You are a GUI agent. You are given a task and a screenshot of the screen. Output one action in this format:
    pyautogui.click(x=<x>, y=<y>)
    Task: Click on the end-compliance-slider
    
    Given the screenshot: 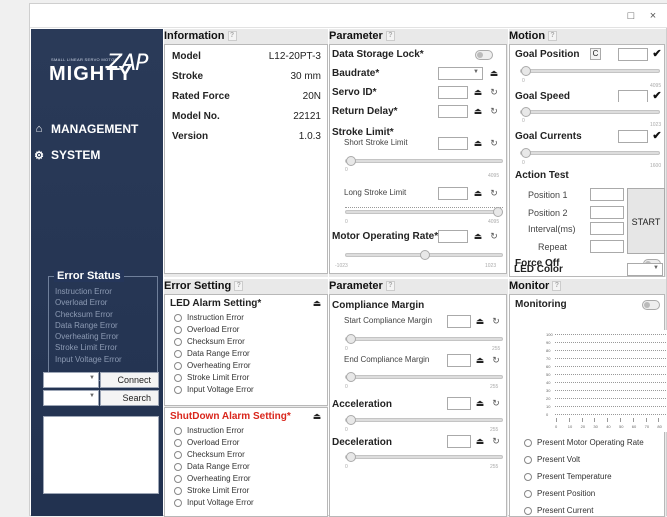 What is the action you would take?
    pyautogui.click(x=424, y=377)
    